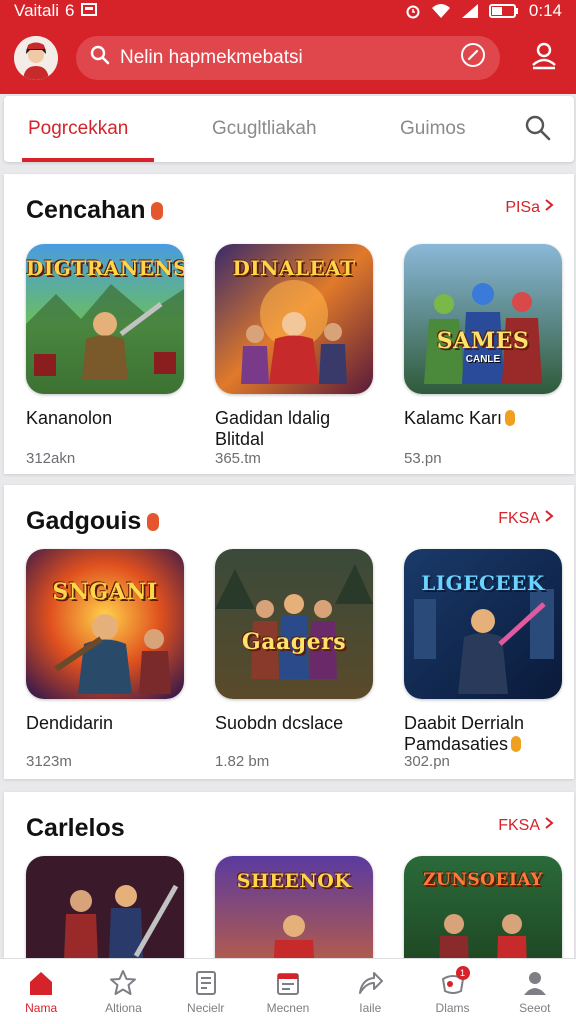 This screenshot has height=1024, width=576. I want to click on search-bar: Nelin hapmekmebatsi, so click(288, 58).